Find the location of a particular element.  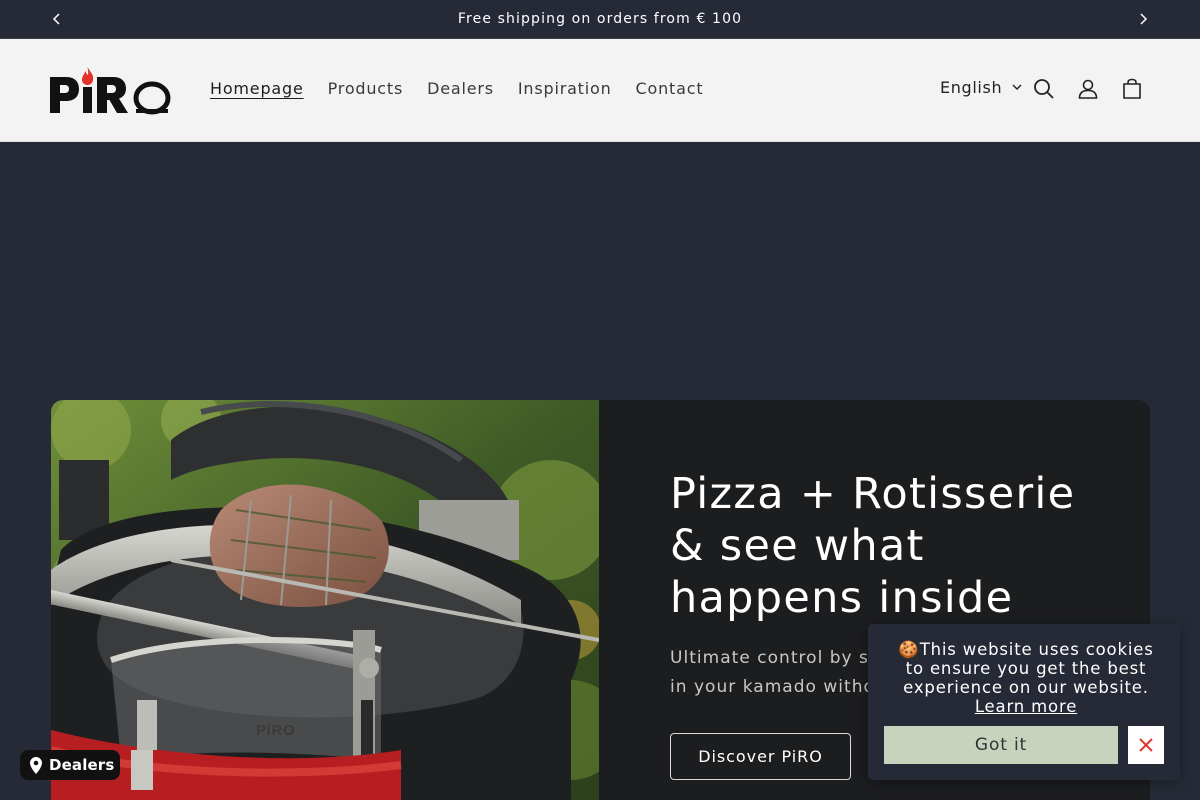

announcement-text: Free shipping on orders from € 100 is located at coordinates (600, 19).